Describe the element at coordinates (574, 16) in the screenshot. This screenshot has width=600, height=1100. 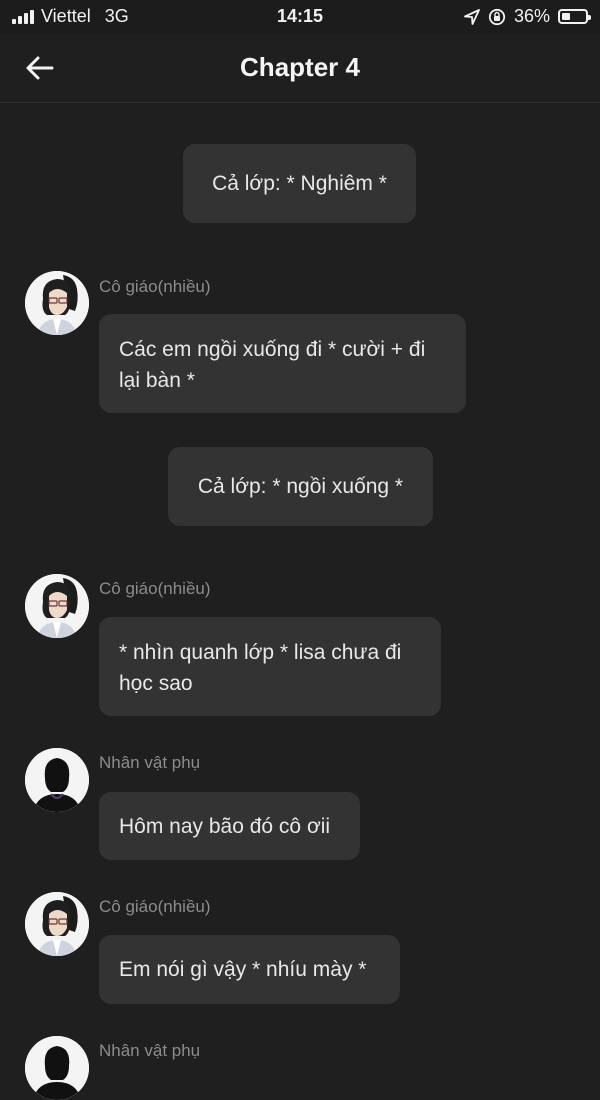
I see `battery-icon` at that location.